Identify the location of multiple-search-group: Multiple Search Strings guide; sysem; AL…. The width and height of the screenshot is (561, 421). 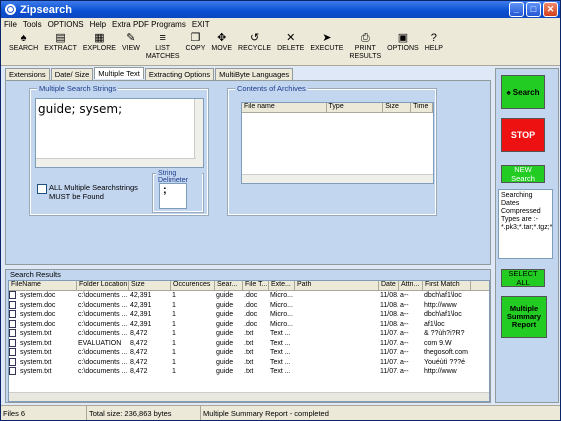
(119, 150).